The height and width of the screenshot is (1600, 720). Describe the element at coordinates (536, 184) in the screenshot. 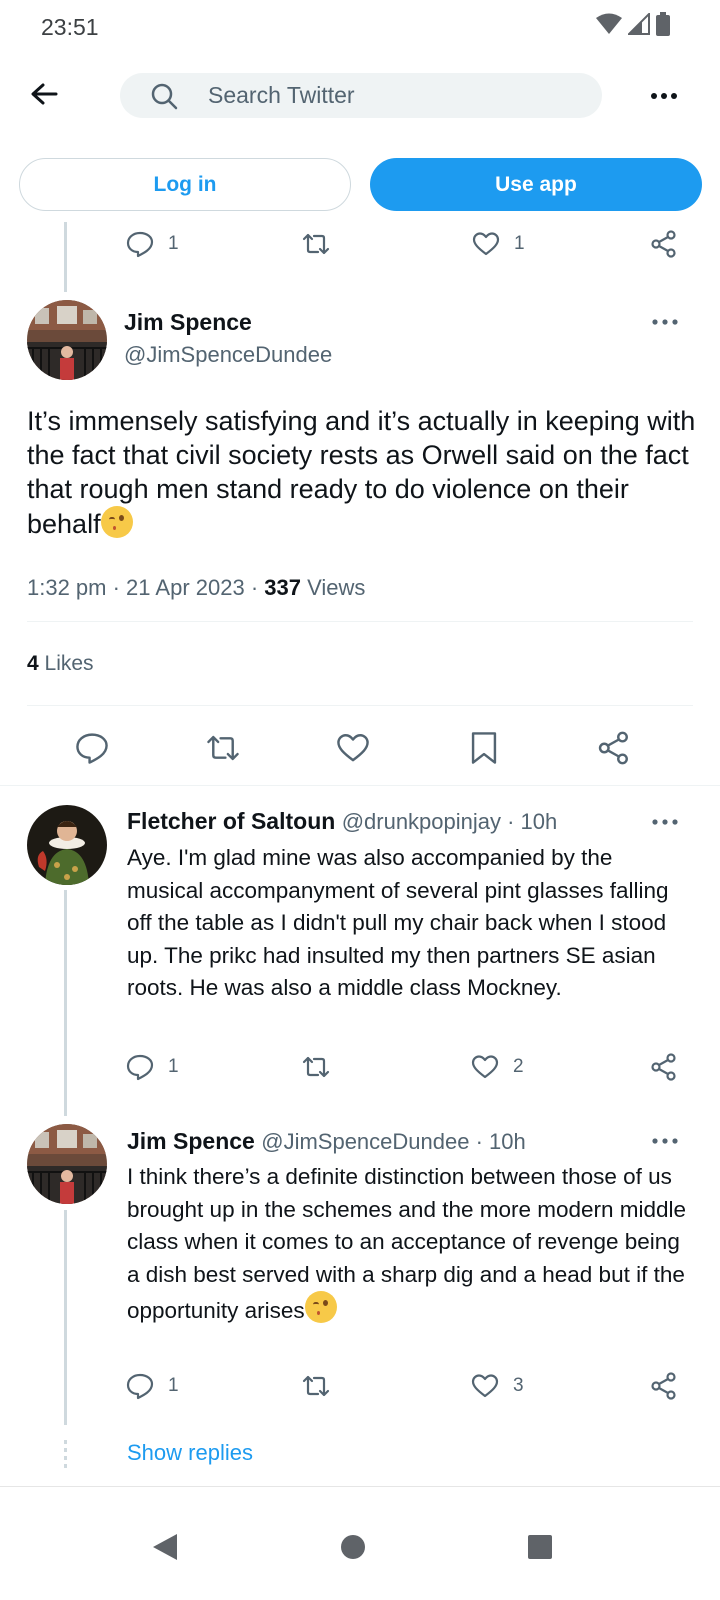

I see `use-app-button: Use app` at that location.